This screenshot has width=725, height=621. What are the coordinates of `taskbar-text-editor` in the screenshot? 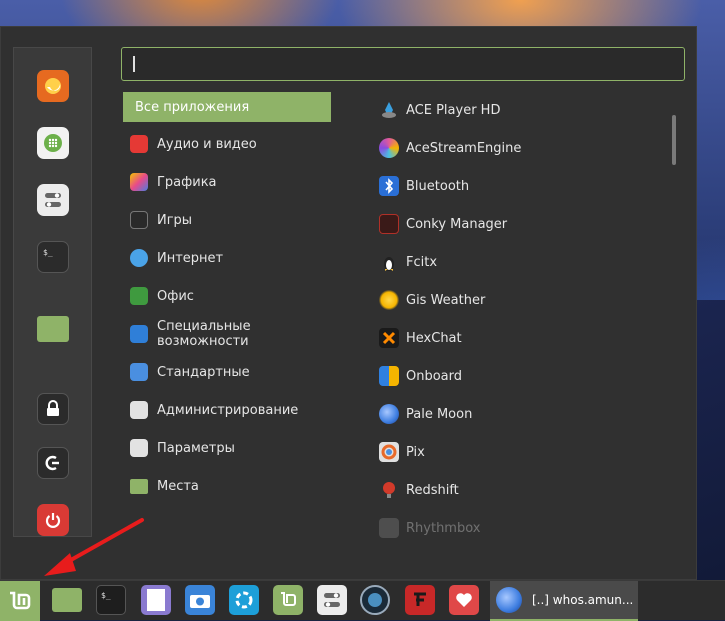 It's located at (156, 600).